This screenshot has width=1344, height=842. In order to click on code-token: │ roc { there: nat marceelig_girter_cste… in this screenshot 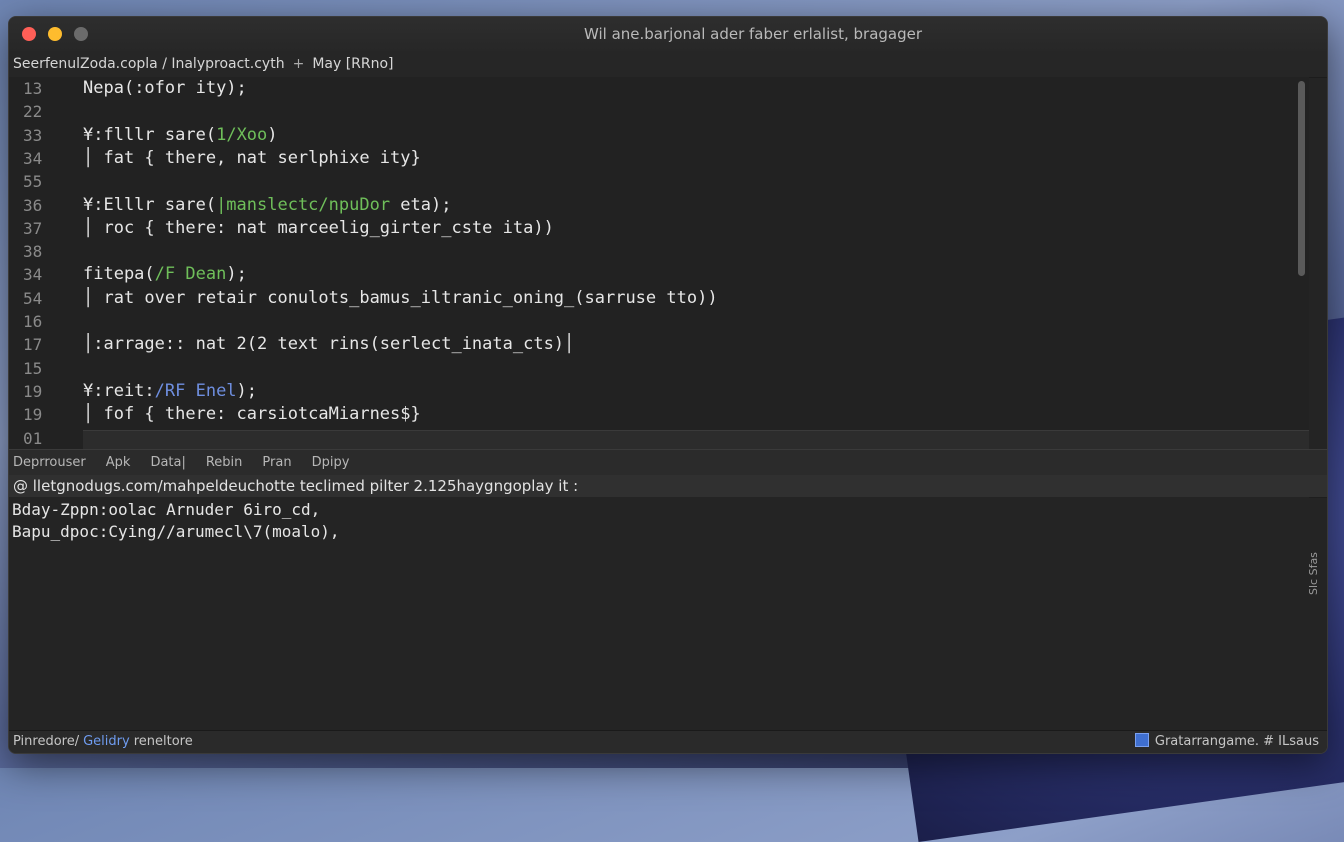, I will do `click(318, 227)`.